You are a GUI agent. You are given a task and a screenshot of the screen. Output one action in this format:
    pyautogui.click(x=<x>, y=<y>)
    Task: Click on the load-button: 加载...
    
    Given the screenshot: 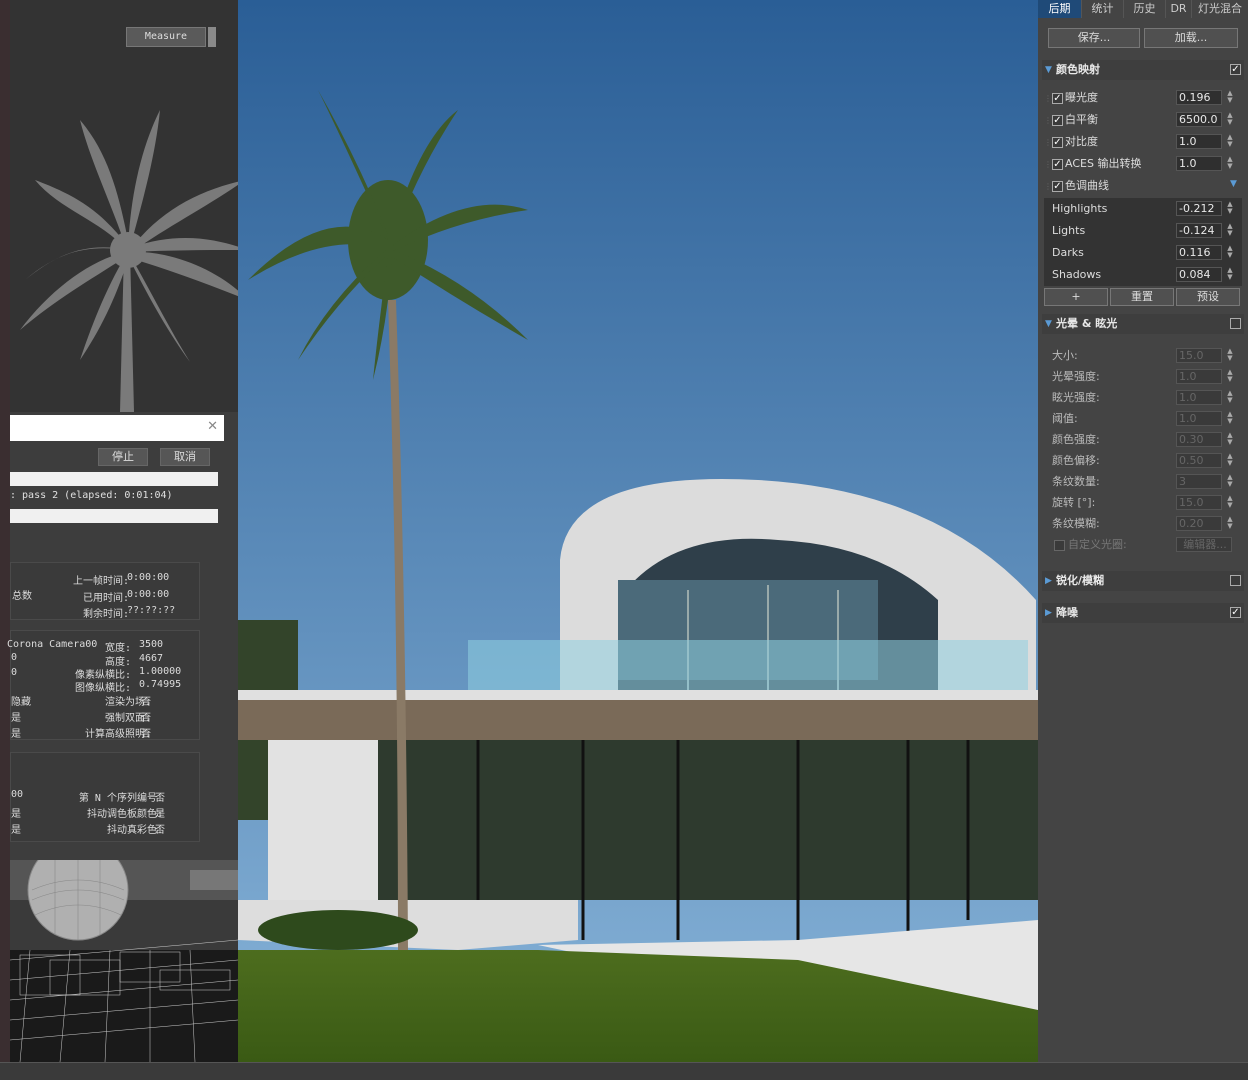 What is the action you would take?
    pyautogui.click(x=1191, y=38)
    